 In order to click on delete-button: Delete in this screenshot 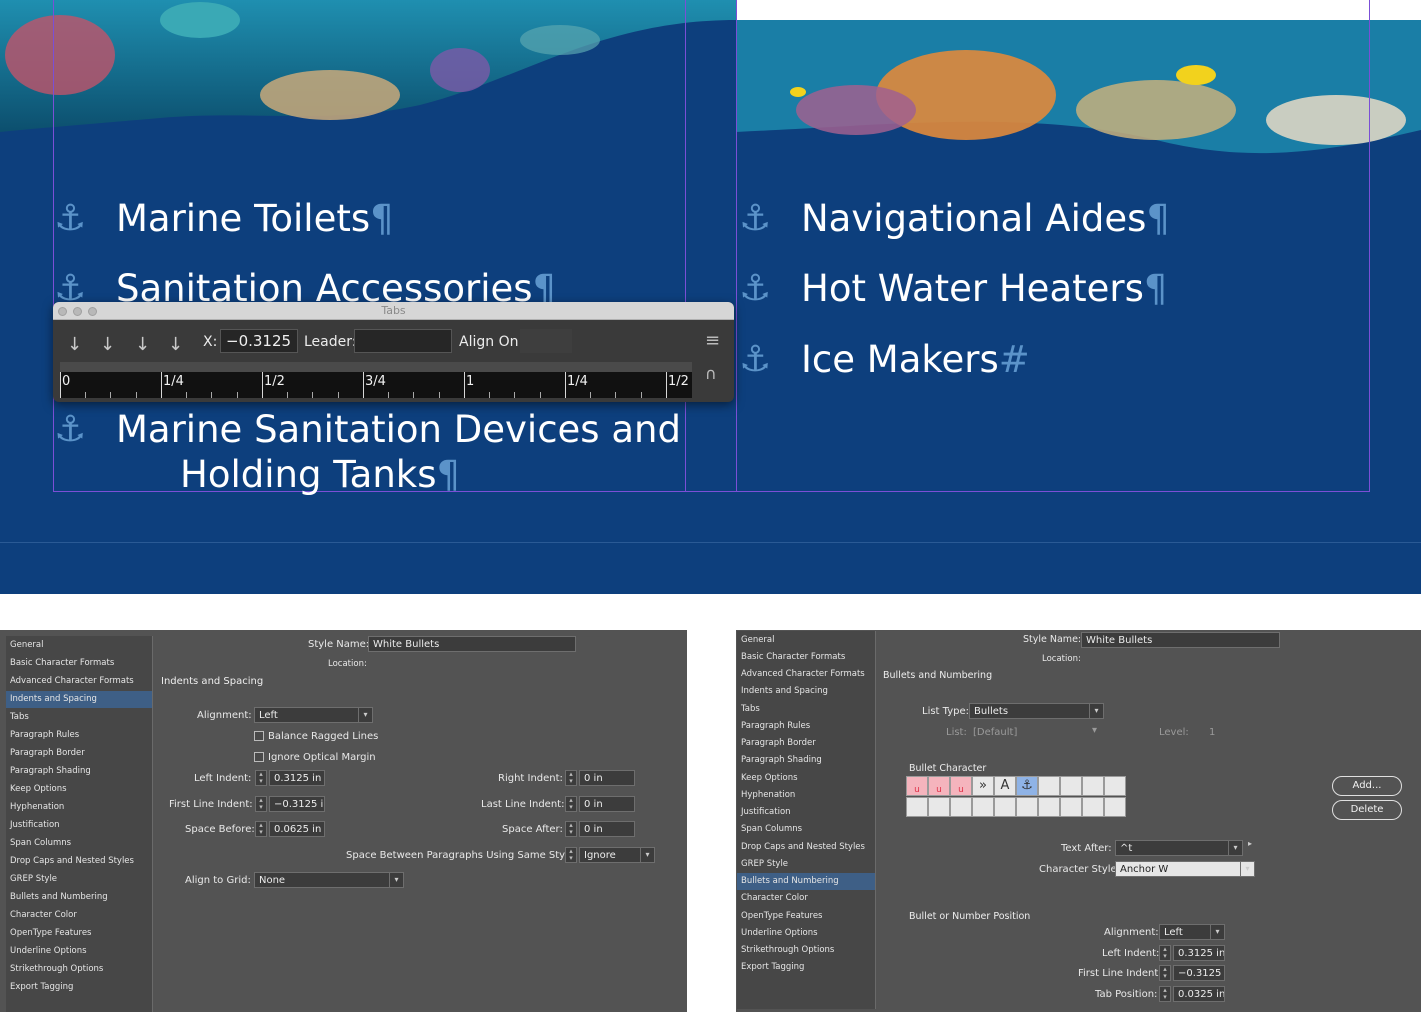, I will do `click(1367, 810)`.